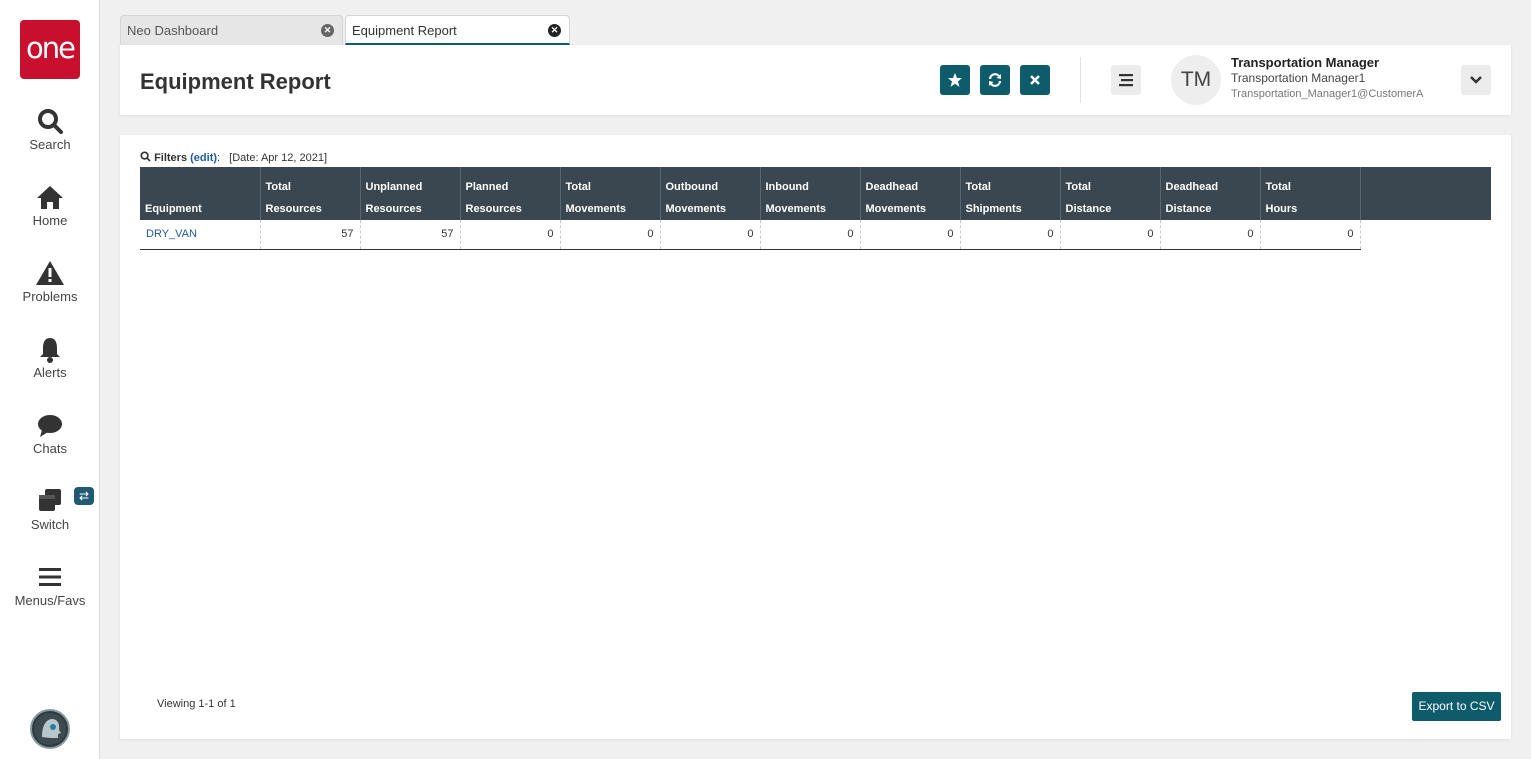 The image size is (1531, 759). I want to click on page-menu-button, so click(1126, 80).